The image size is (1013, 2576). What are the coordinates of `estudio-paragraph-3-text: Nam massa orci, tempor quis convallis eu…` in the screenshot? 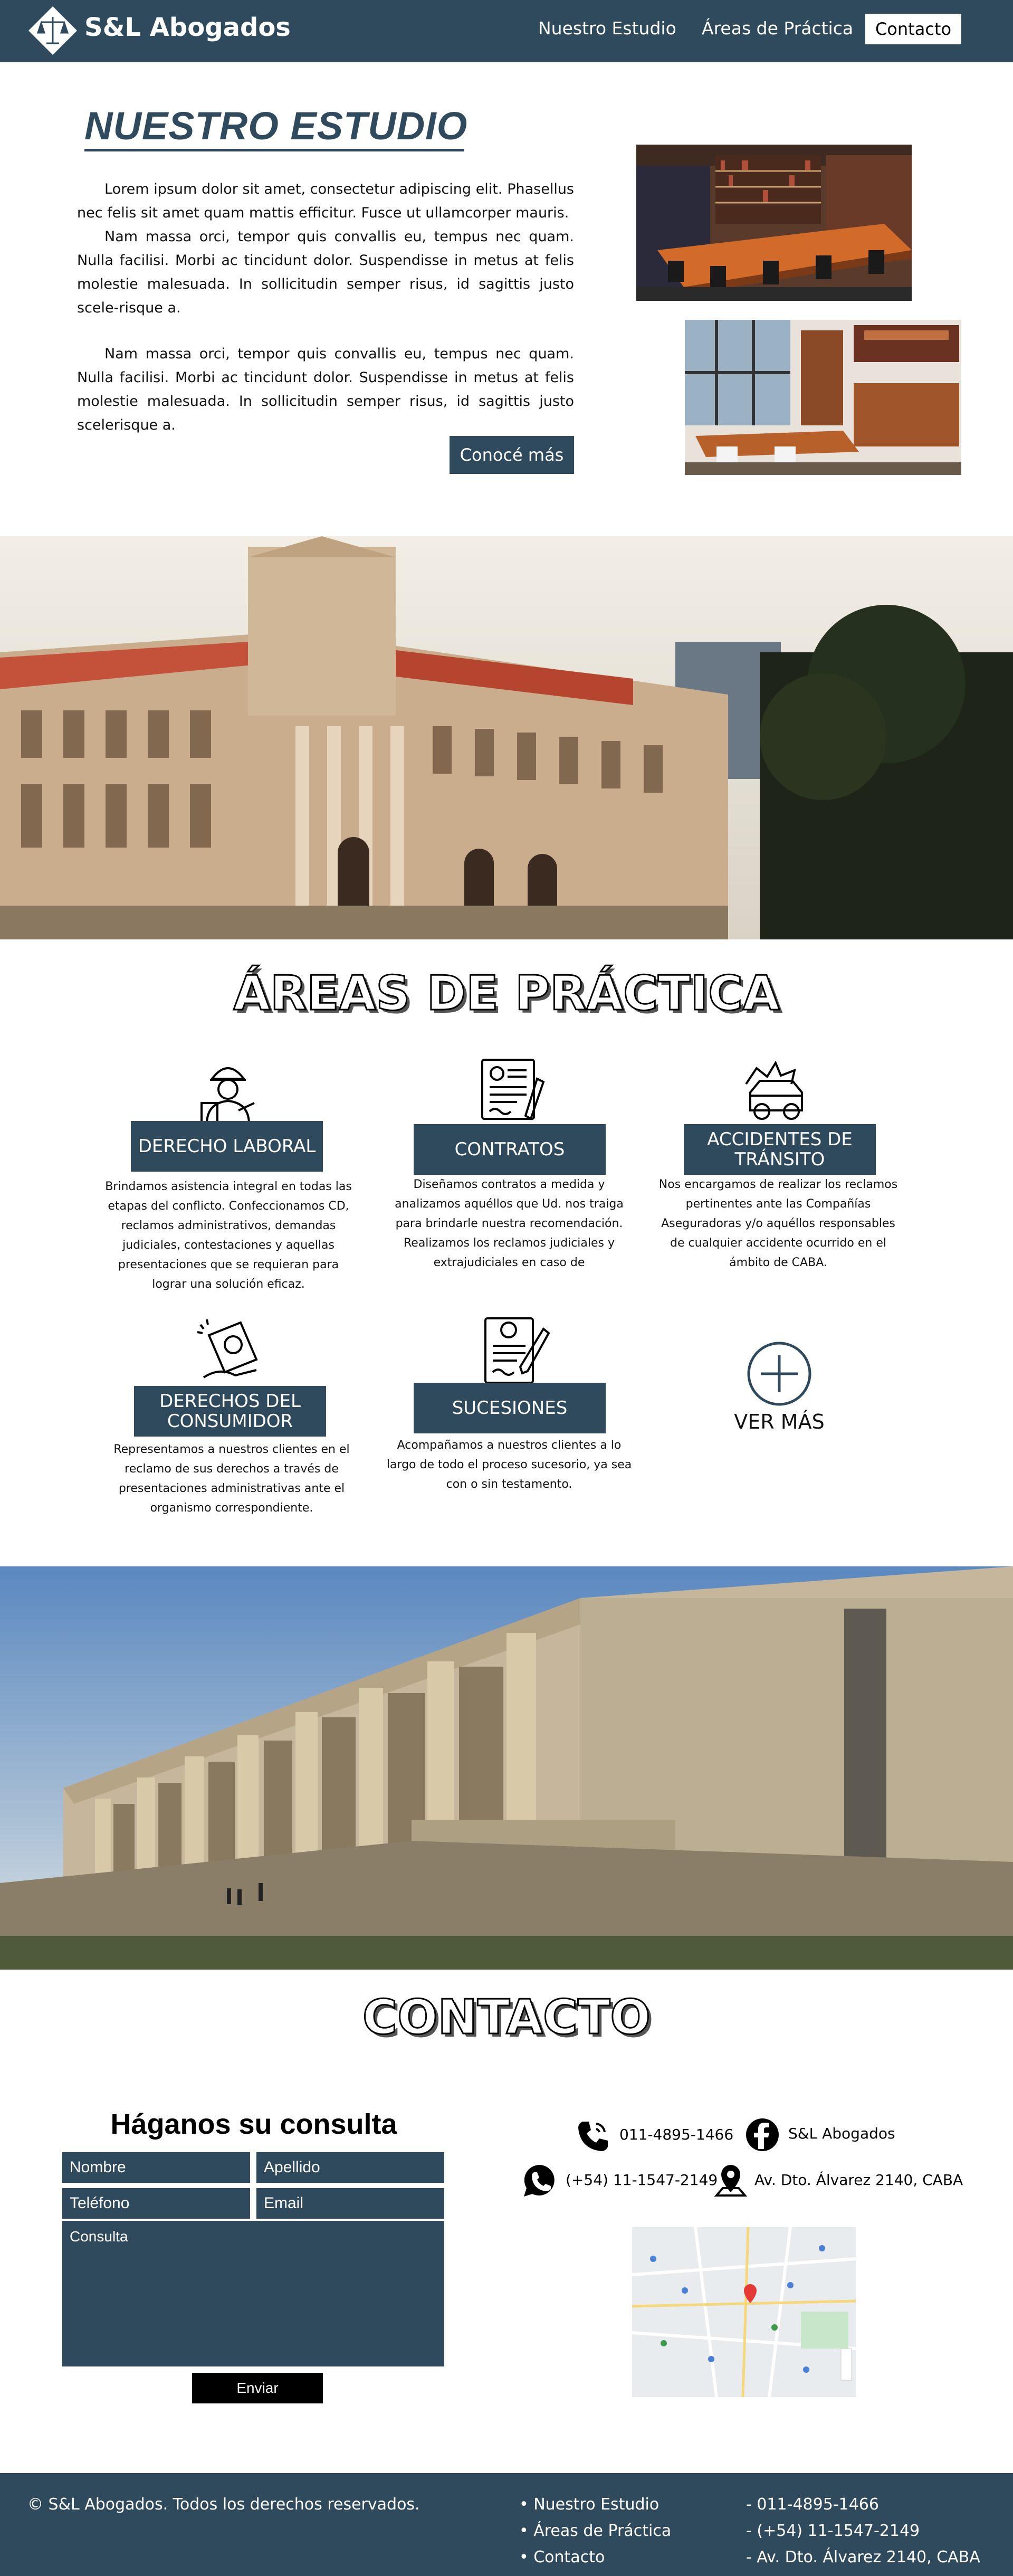 It's located at (325, 389).